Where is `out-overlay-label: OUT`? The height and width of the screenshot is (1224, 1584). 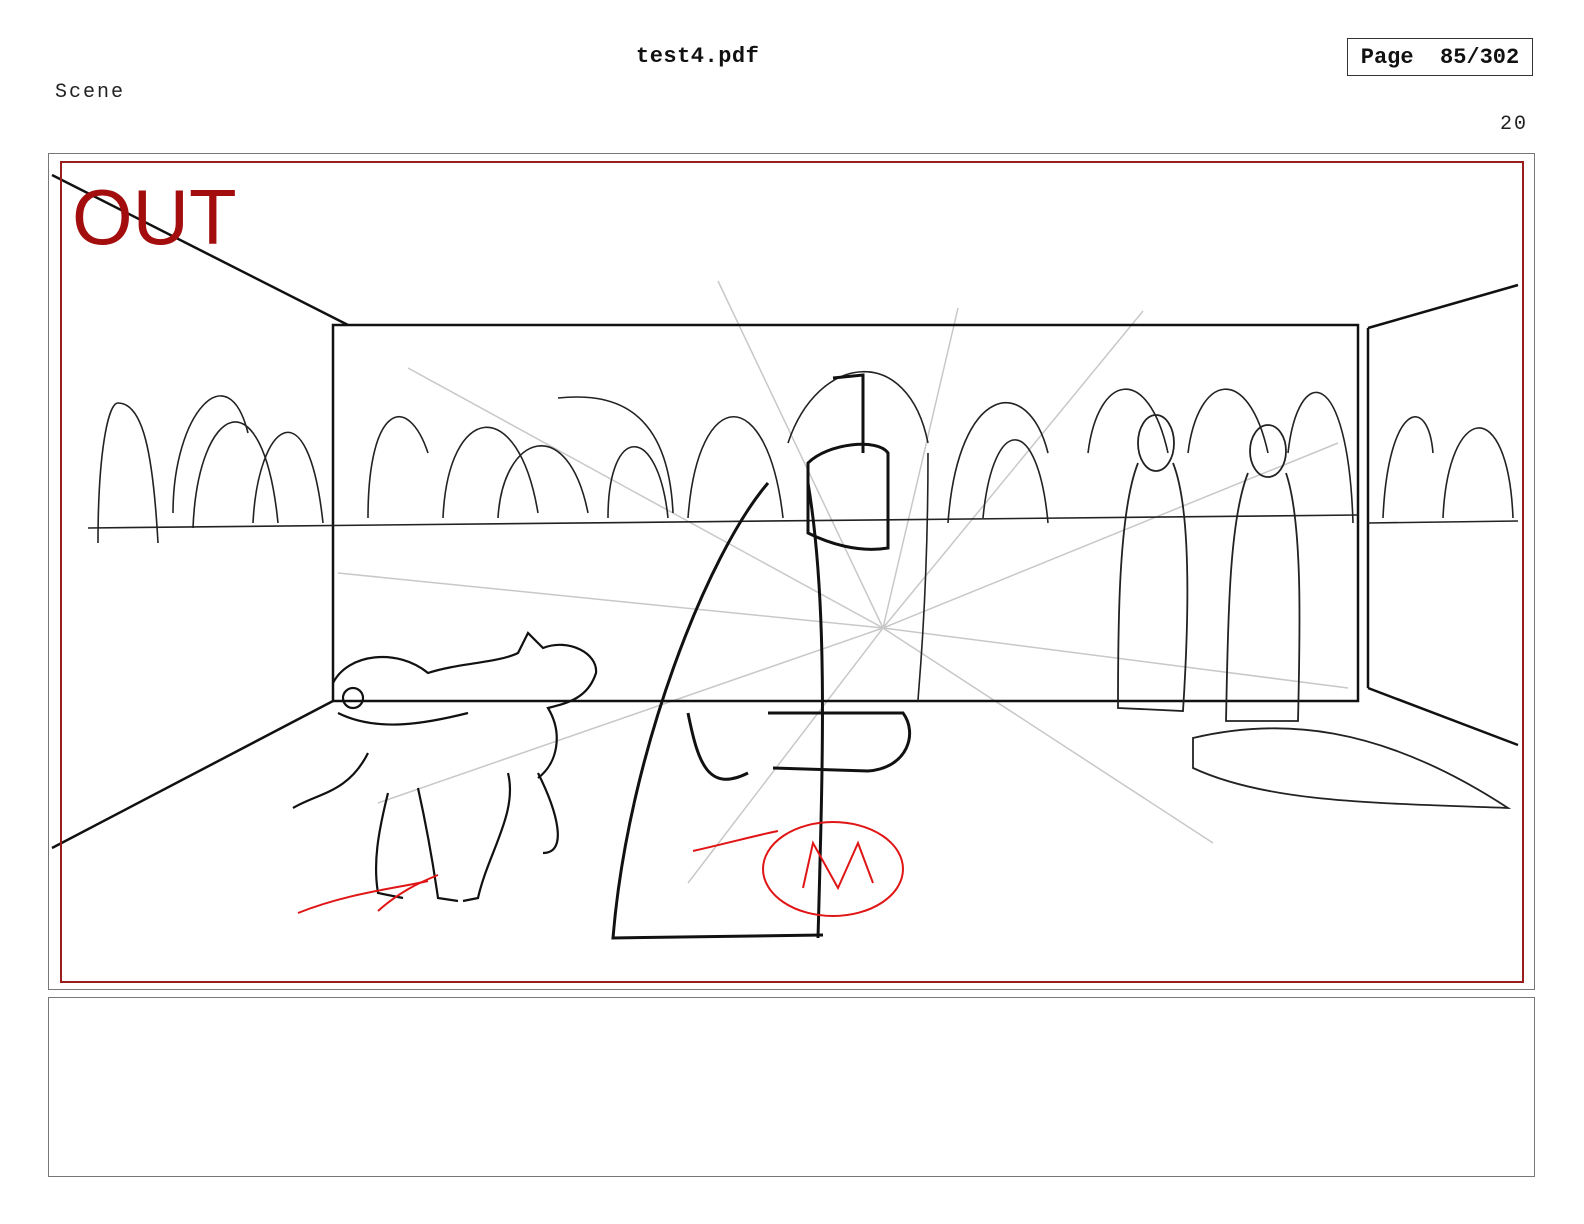
out-overlay-label: OUT is located at coordinates (154, 217).